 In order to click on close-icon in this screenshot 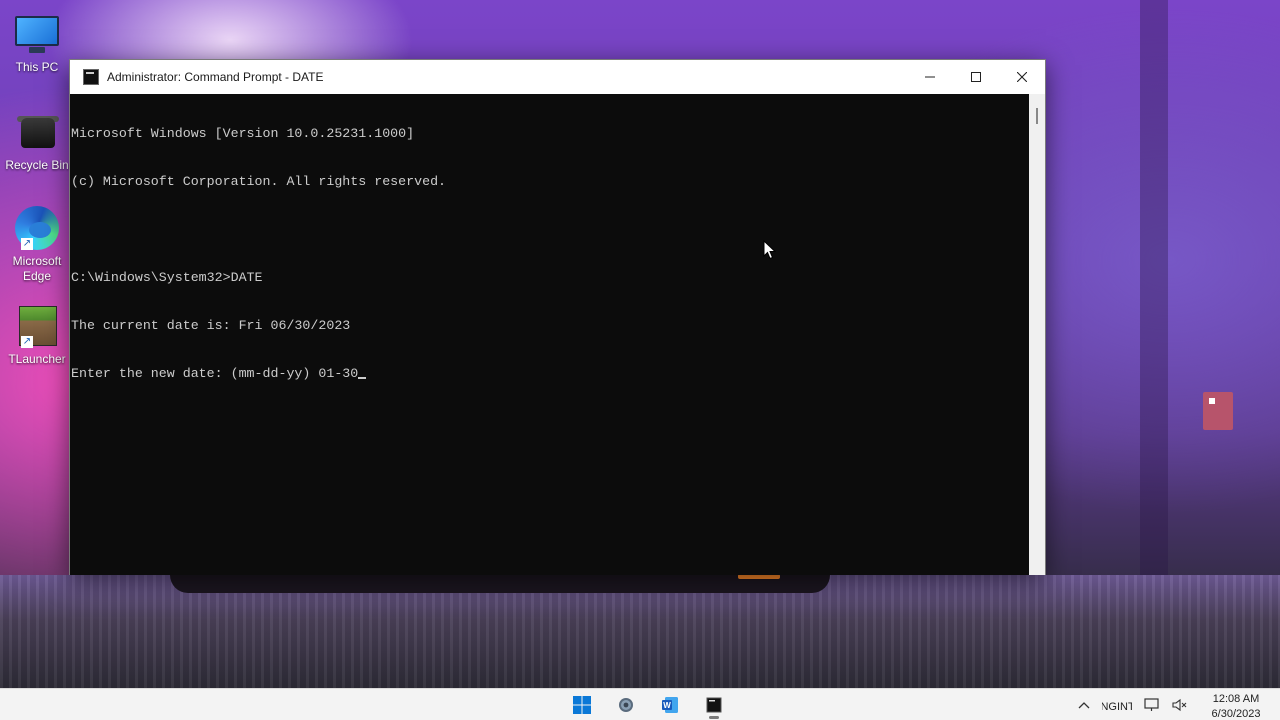, I will do `click(1022, 77)`.